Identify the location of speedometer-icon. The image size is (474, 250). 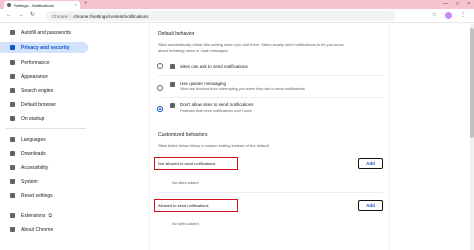
(12, 62).